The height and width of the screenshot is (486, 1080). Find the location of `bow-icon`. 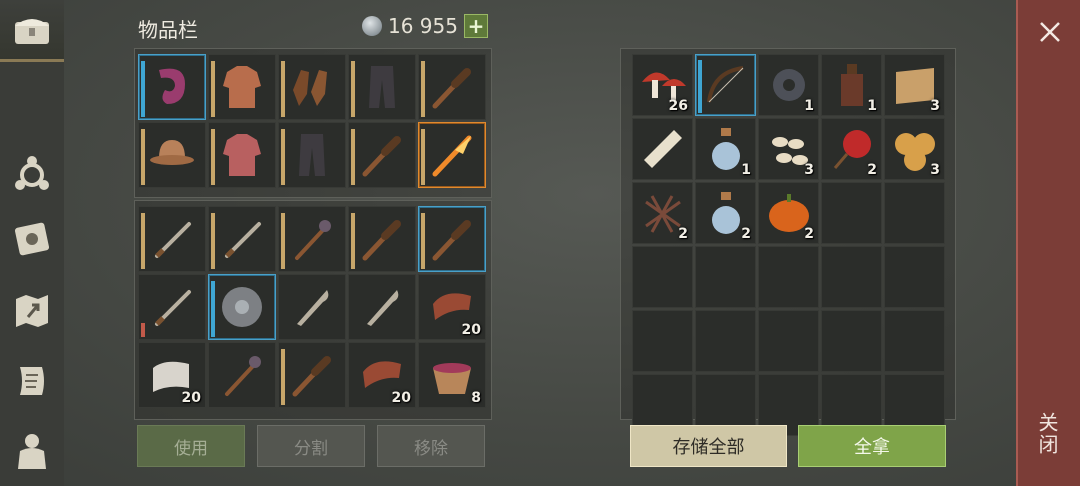

bow-icon is located at coordinates (726, 85).